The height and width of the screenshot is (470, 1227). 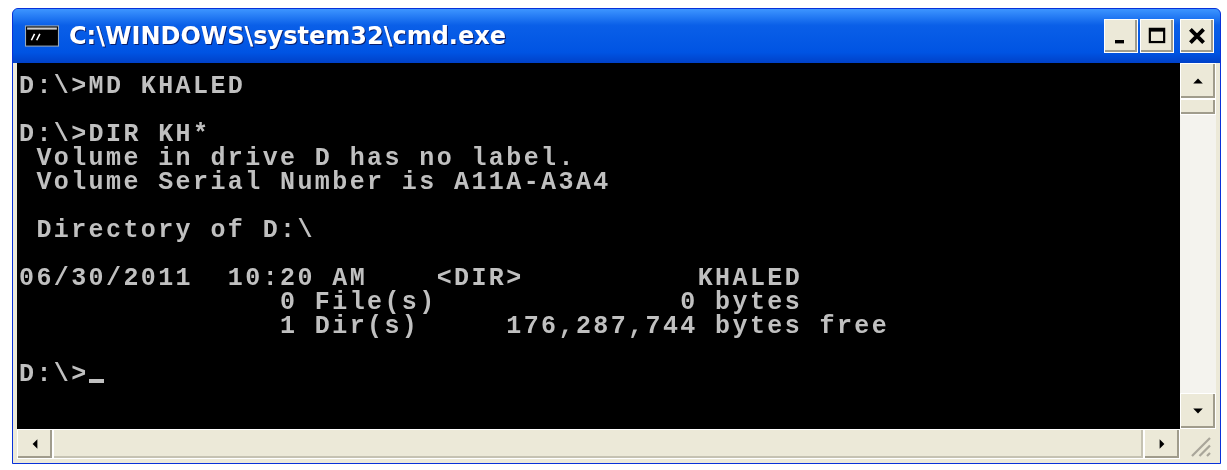 What do you see at coordinates (1162, 444) in the screenshot?
I see `scroll-right-button` at bounding box center [1162, 444].